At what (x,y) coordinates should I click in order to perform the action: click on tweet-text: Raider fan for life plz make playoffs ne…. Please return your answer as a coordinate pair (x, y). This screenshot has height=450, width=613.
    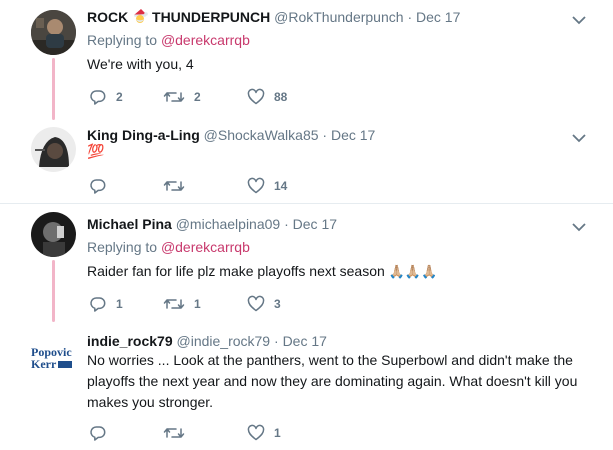
    Looking at the image, I should click on (337, 271).